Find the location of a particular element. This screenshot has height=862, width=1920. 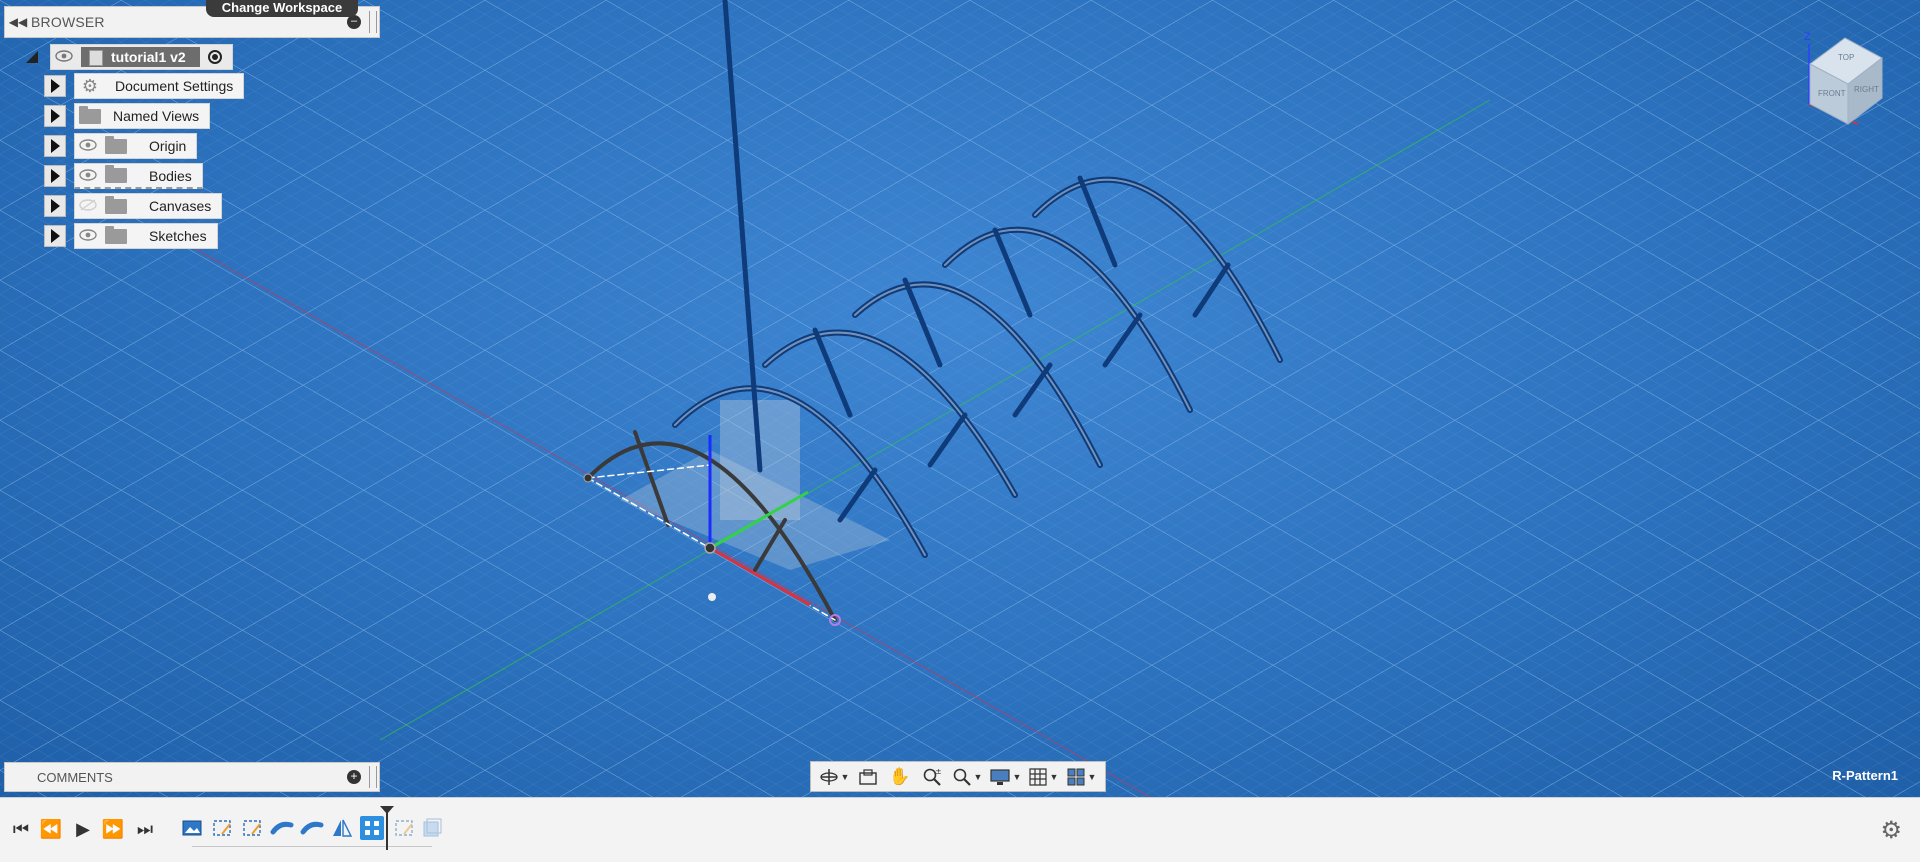

browser-item-canvases: Canvases is located at coordinates (133, 206).